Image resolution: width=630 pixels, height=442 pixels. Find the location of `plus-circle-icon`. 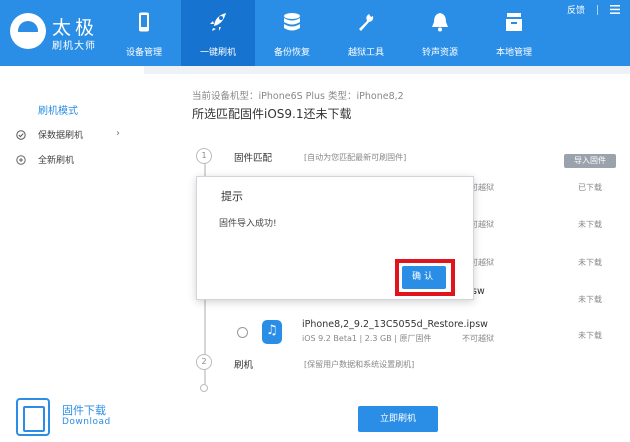

plus-circle-icon is located at coordinates (21, 159).